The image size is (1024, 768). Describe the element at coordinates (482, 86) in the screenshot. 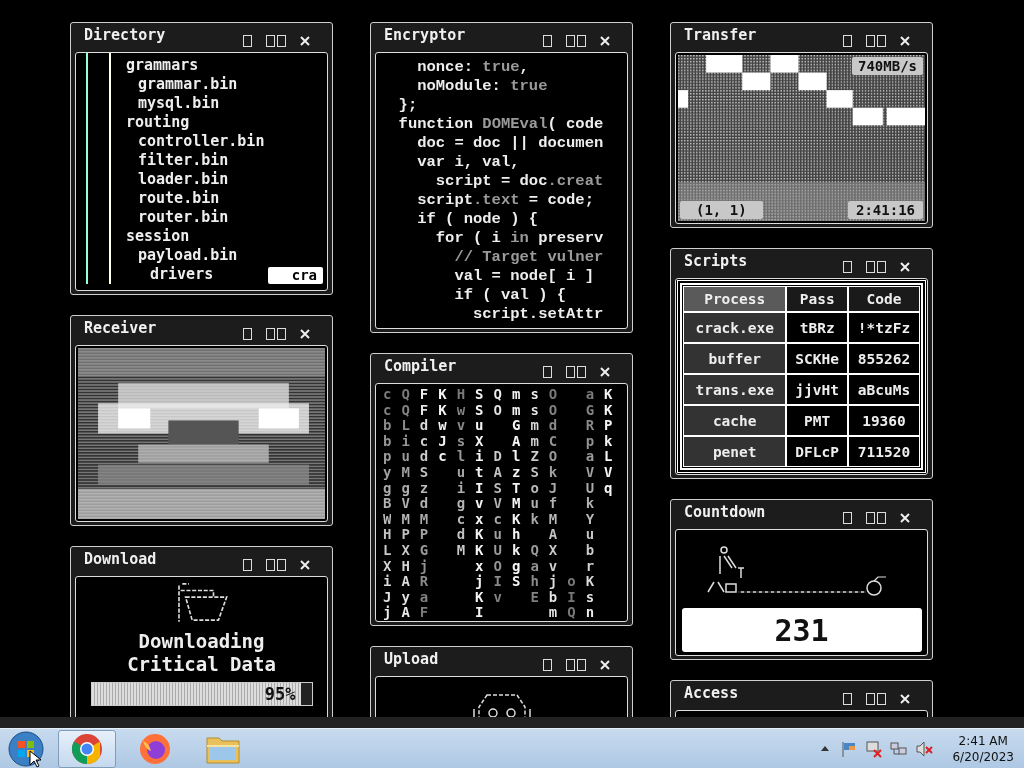

I see `code-line: noModule: true` at that location.